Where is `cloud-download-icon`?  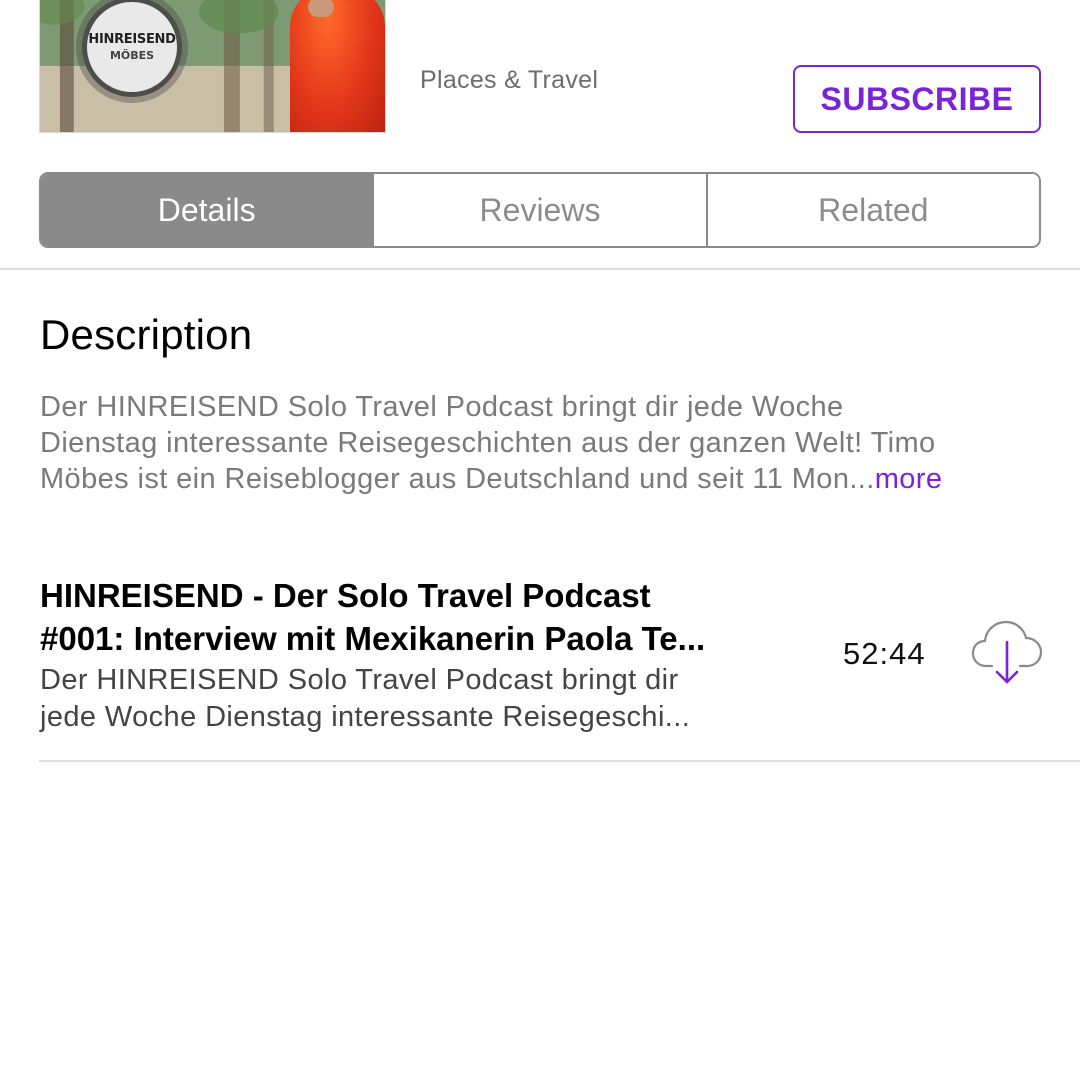
cloud-download-icon is located at coordinates (1007, 652).